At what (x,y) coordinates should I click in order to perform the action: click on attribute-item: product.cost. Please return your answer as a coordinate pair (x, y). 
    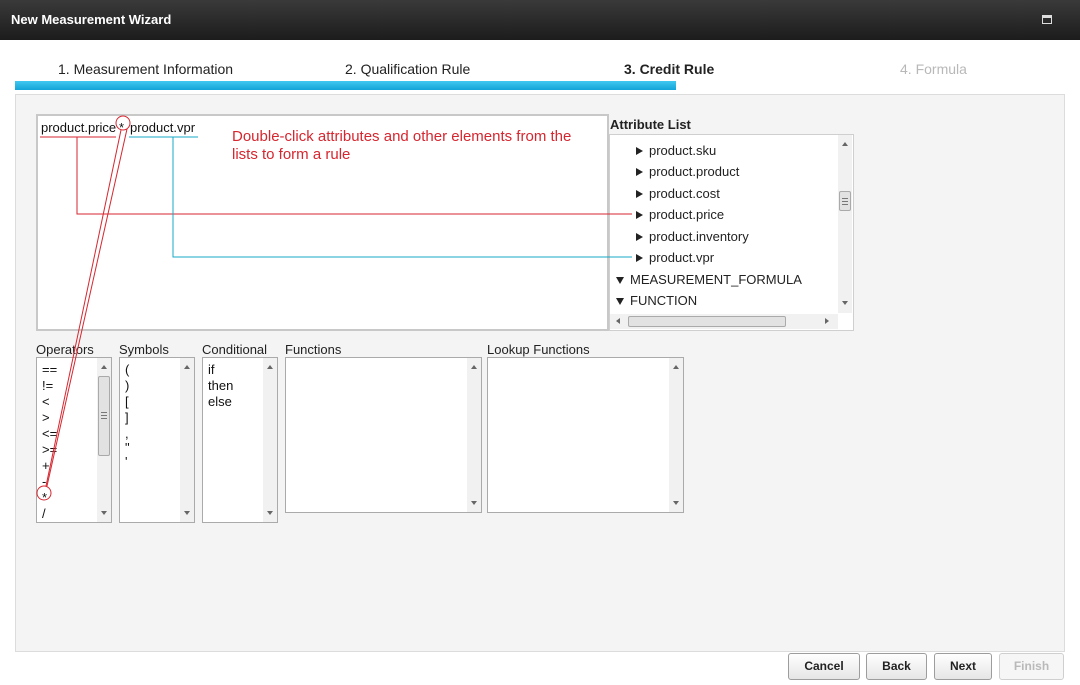
    Looking at the image, I should click on (678, 193).